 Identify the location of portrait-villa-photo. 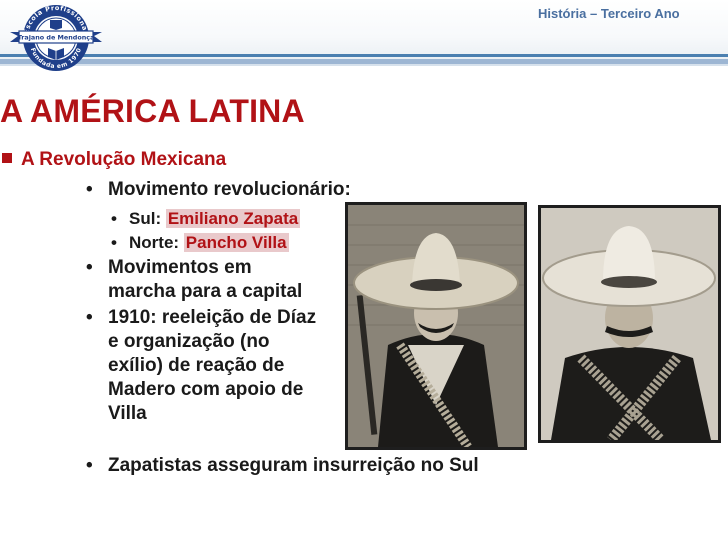
(629, 324).